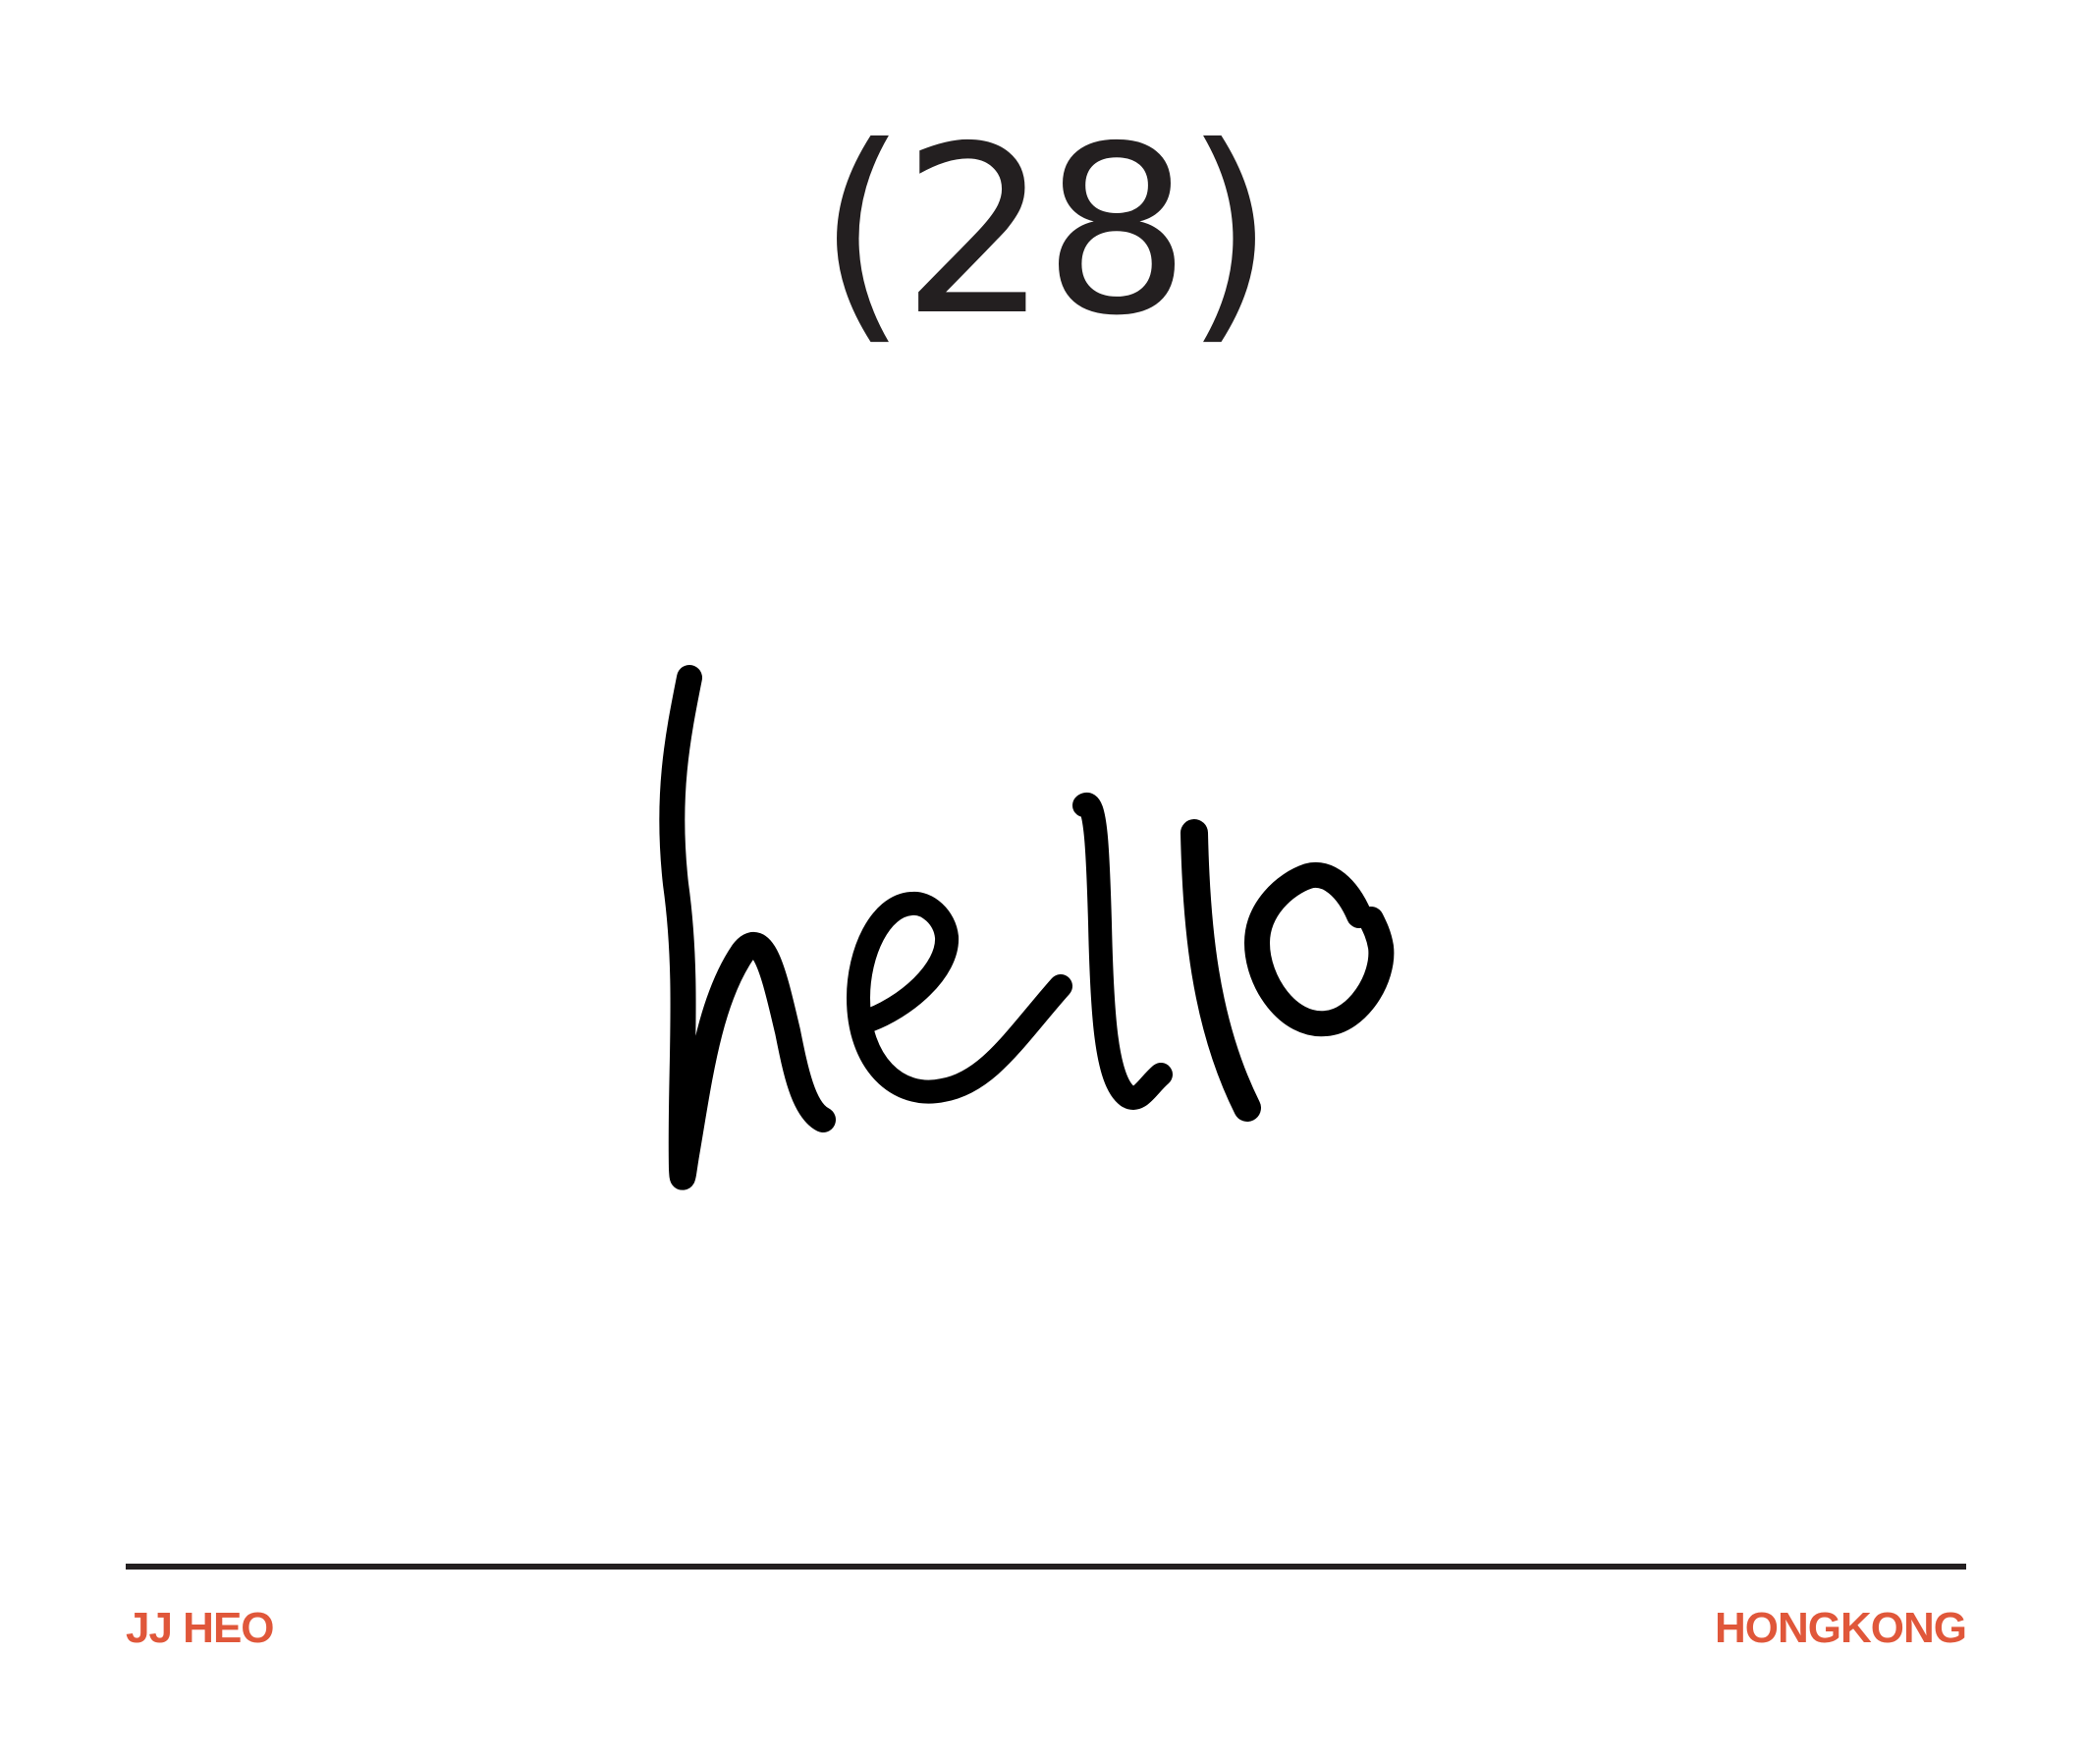 Image resolution: width=2086 pixels, height=1764 pixels. Describe the element at coordinates (1221, 971) in the screenshot. I see `letter-l-second` at that location.